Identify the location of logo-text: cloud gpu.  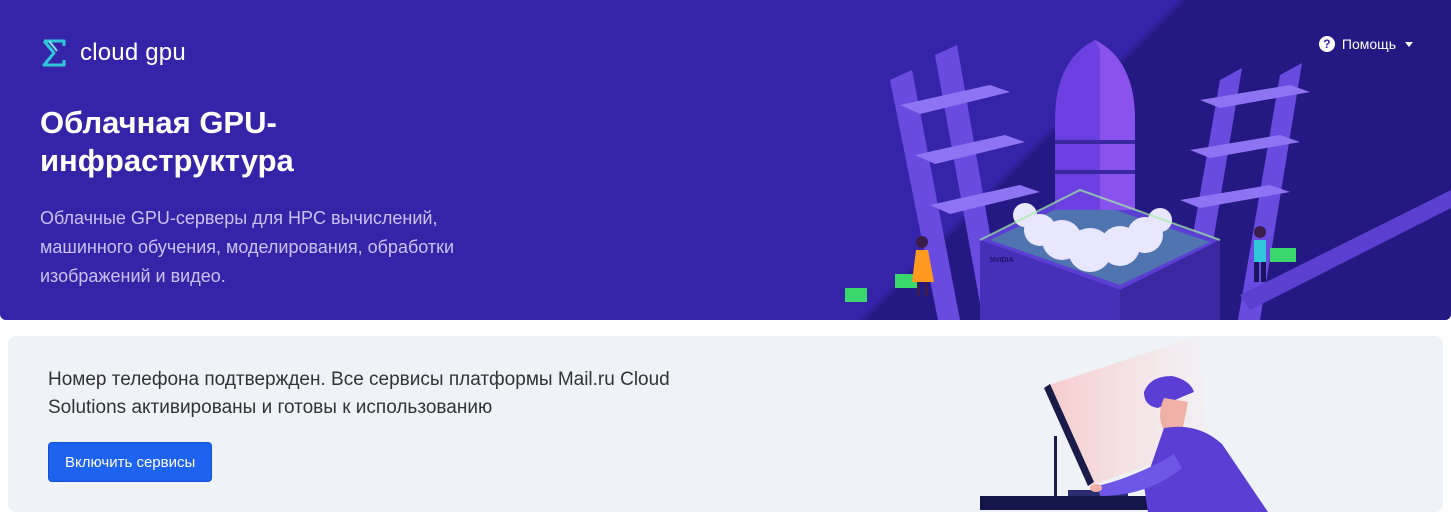
(133, 52).